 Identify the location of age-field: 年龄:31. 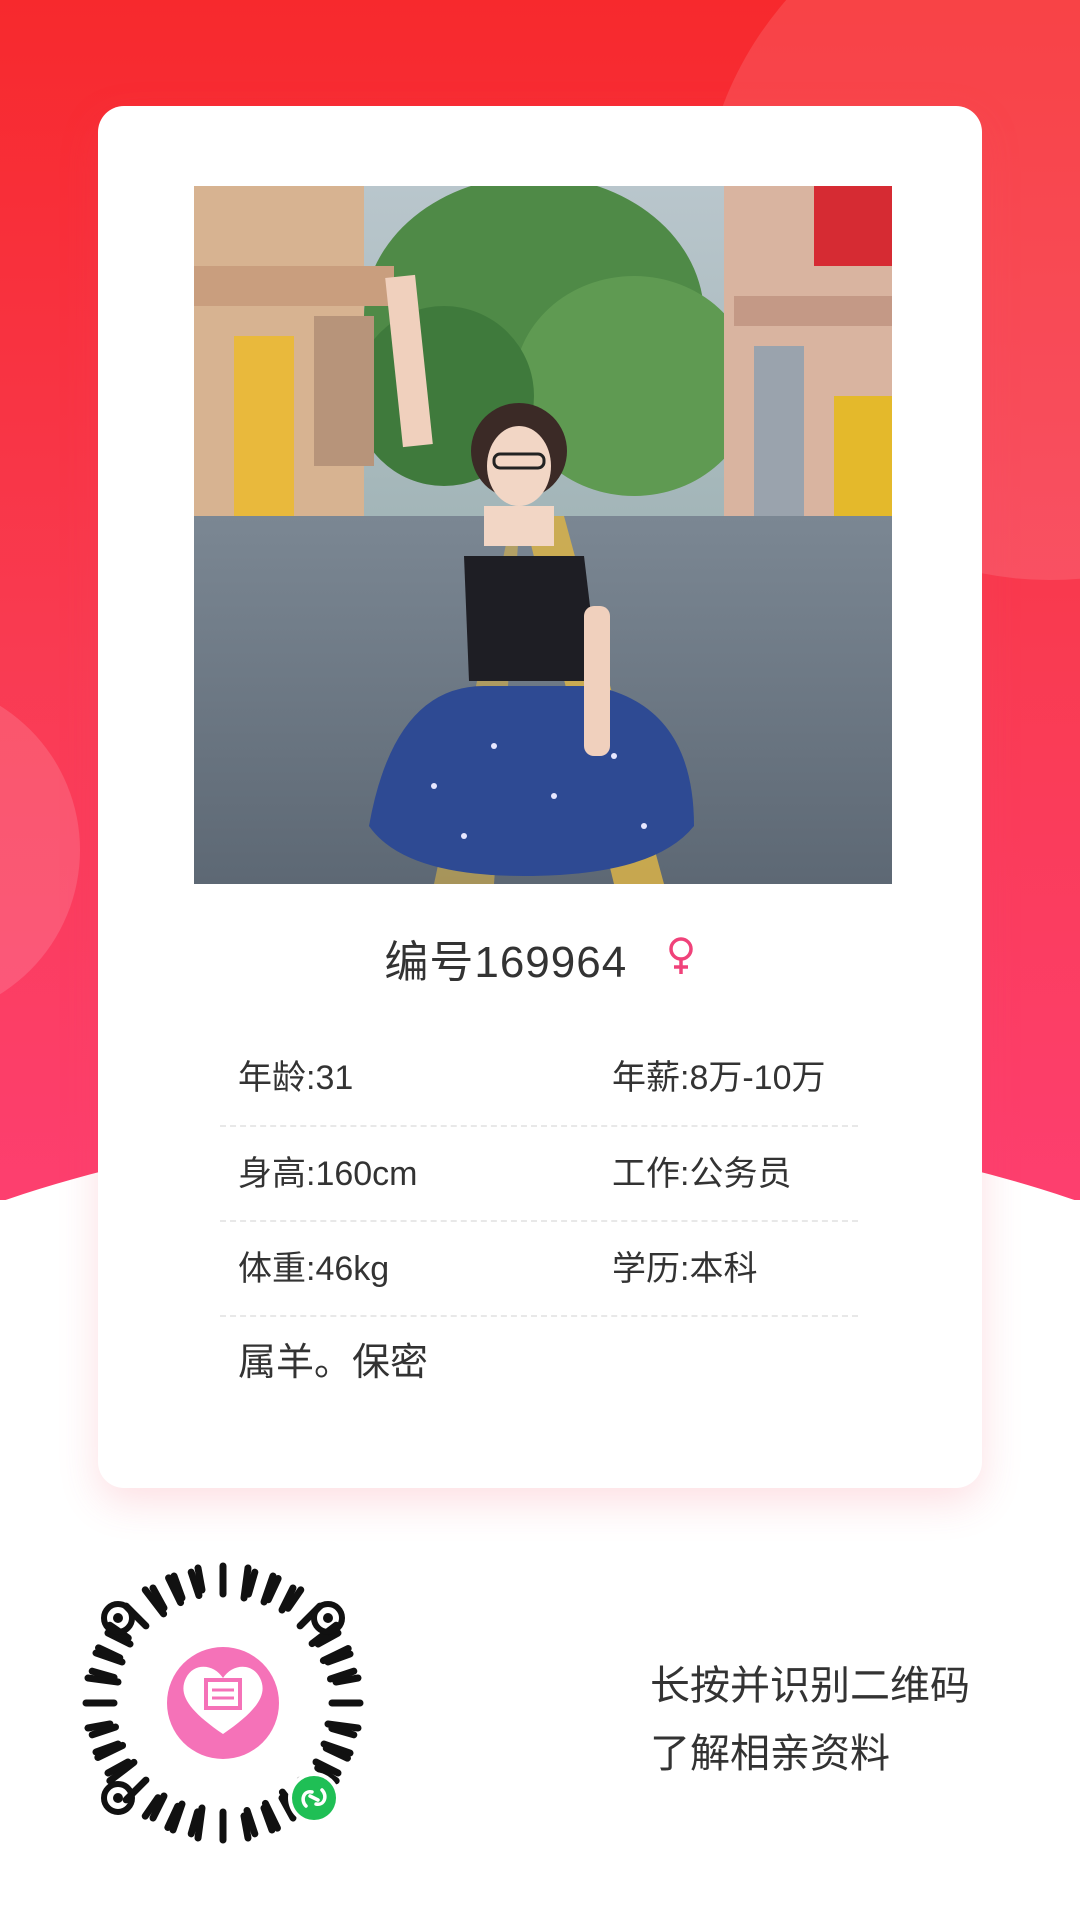
(296, 1078).